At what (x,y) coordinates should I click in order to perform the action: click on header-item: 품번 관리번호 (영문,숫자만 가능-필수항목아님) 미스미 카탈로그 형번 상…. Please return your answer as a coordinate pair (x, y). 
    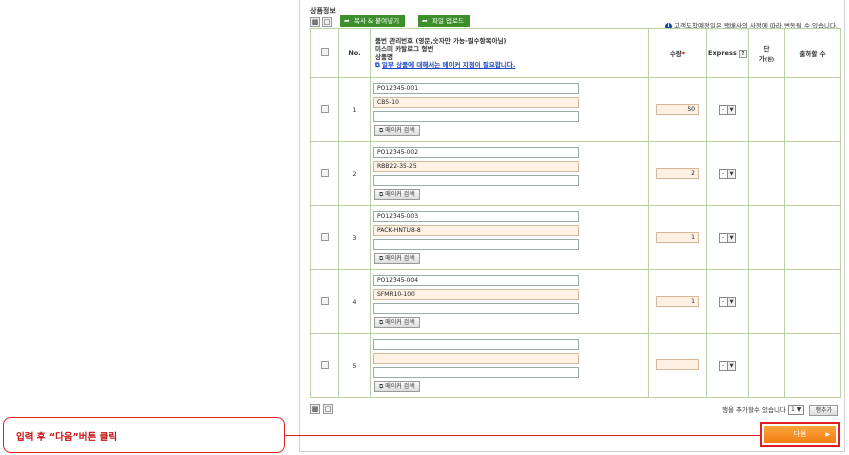
    Looking at the image, I should click on (509, 53).